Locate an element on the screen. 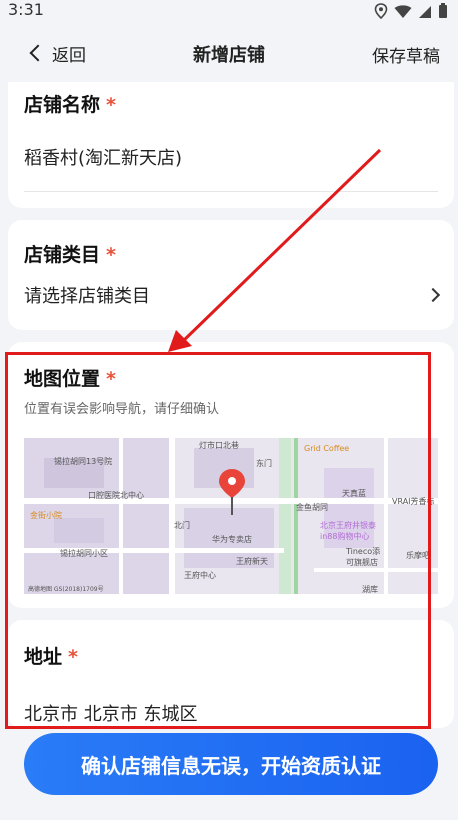 Image resolution: width=458 pixels, height=820 pixels. store-name-input: 稻香村(淘汇新天店) is located at coordinates (103, 157).